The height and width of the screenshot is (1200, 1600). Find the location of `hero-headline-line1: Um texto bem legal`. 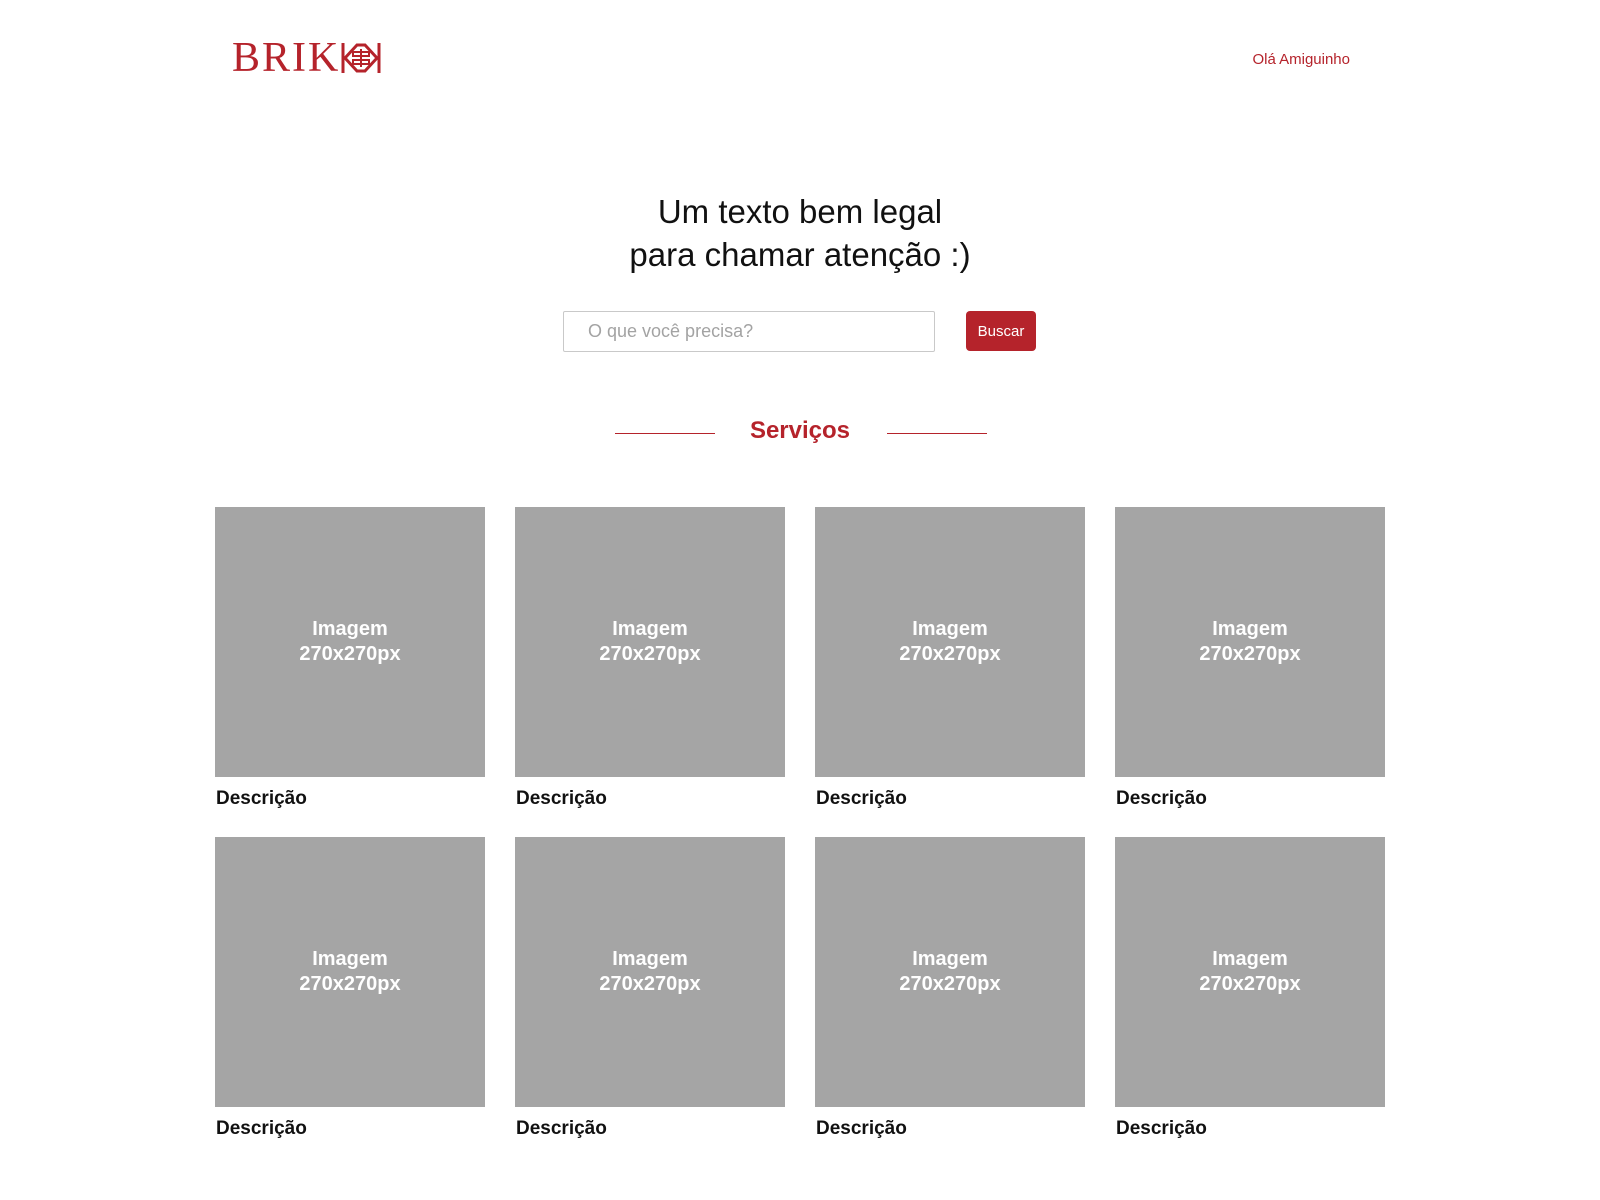

hero-headline-line1: Um texto bem legal is located at coordinates (800, 211).